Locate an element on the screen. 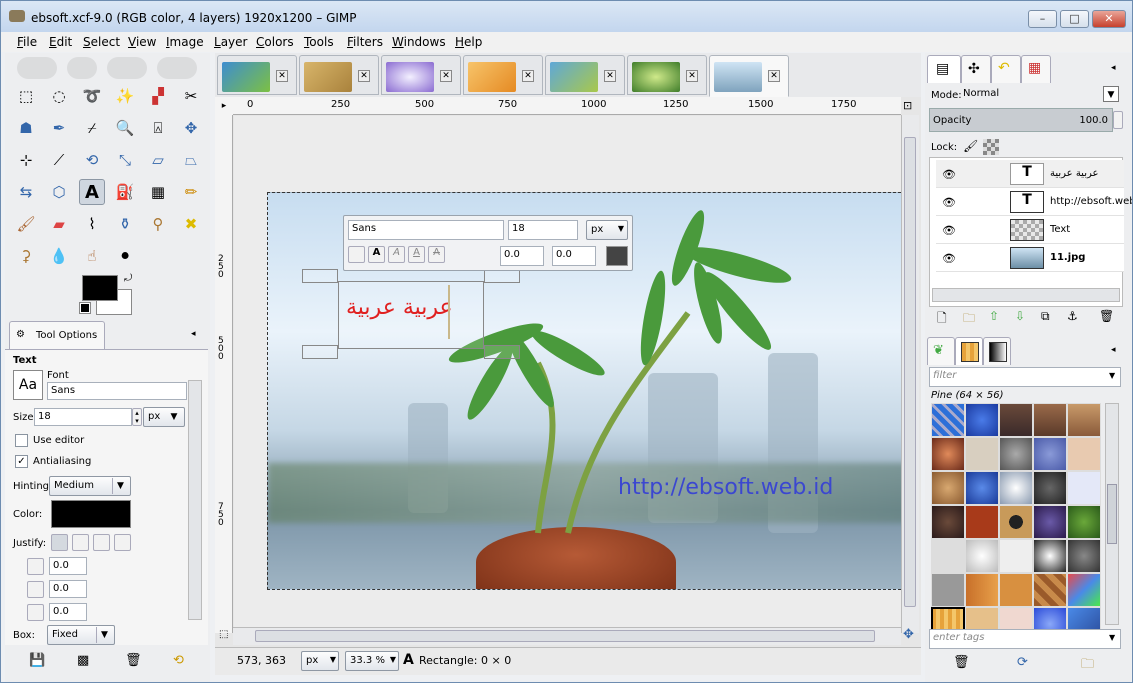  text-unit-combo: px ▼ is located at coordinates (607, 230).